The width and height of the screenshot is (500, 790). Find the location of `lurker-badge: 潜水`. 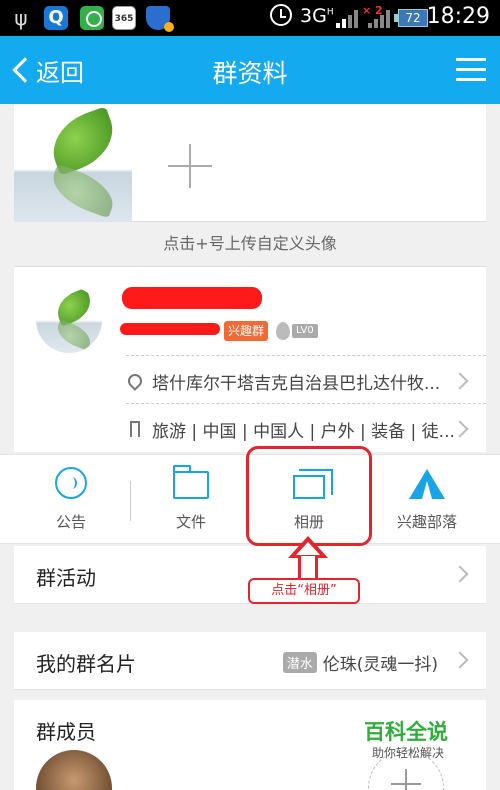

lurker-badge: 潜水 is located at coordinates (299, 662).